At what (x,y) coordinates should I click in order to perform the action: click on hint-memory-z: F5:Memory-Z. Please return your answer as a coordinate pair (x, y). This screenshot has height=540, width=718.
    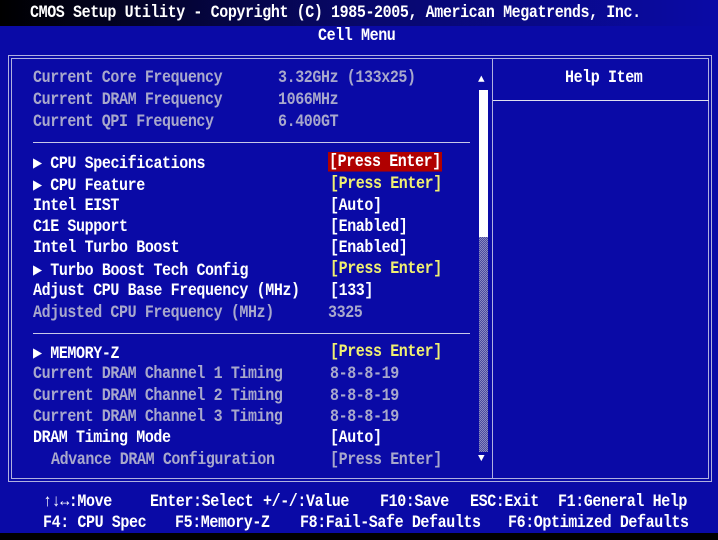
    Looking at the image, I should click on (222, 523).